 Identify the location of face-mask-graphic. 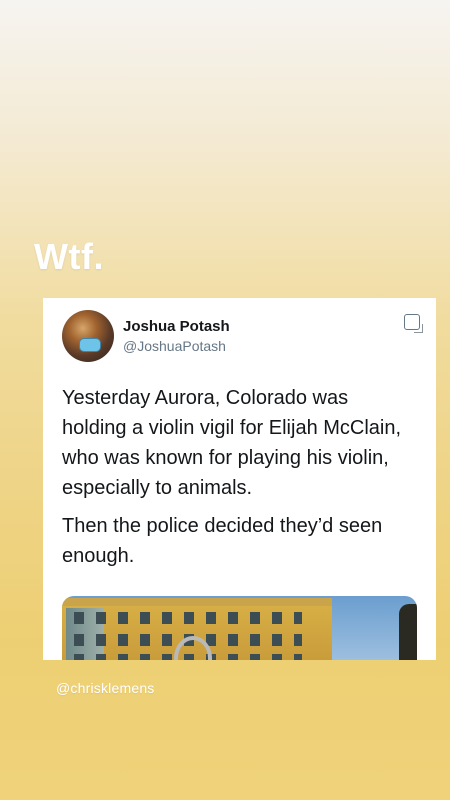
(90, 345).